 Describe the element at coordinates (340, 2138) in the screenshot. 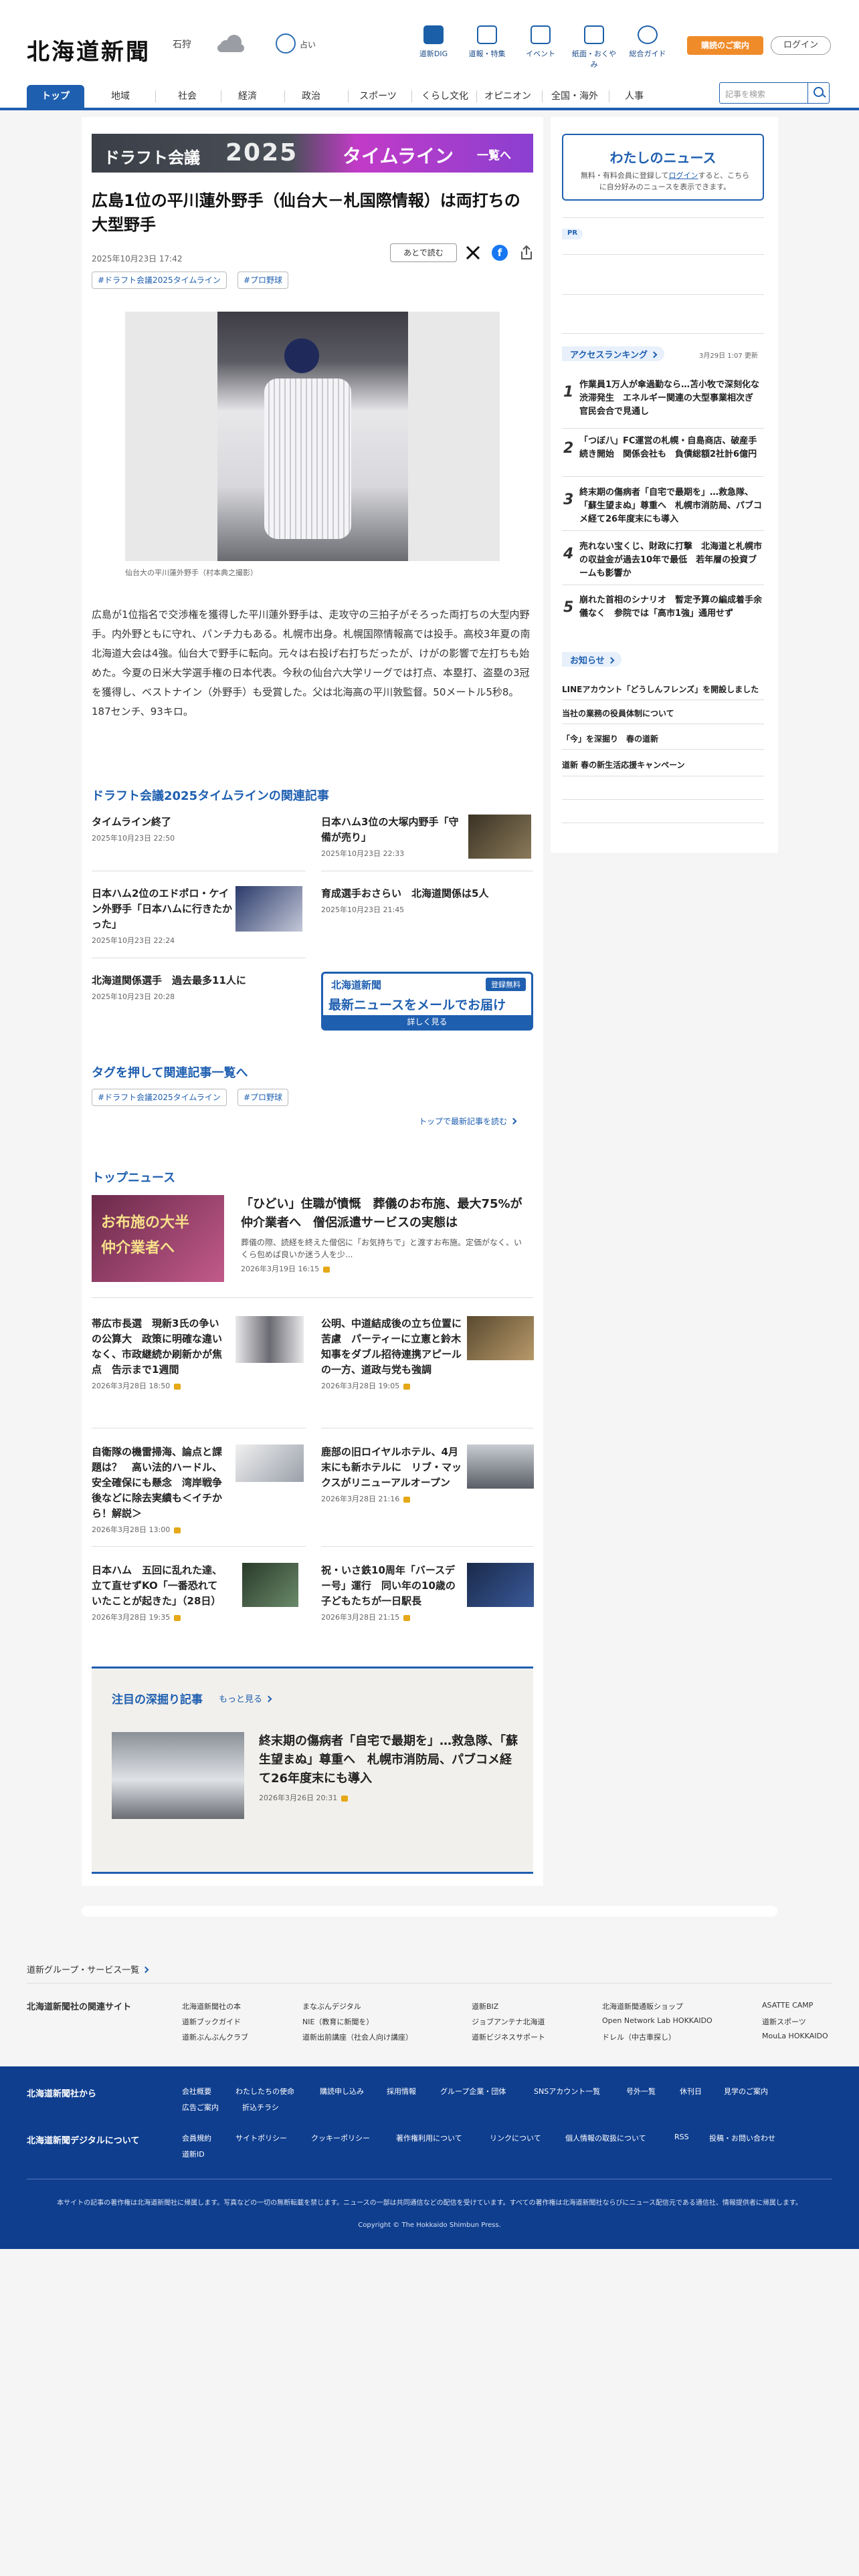

I see `footer-link: クッキーポリシー` at that location.